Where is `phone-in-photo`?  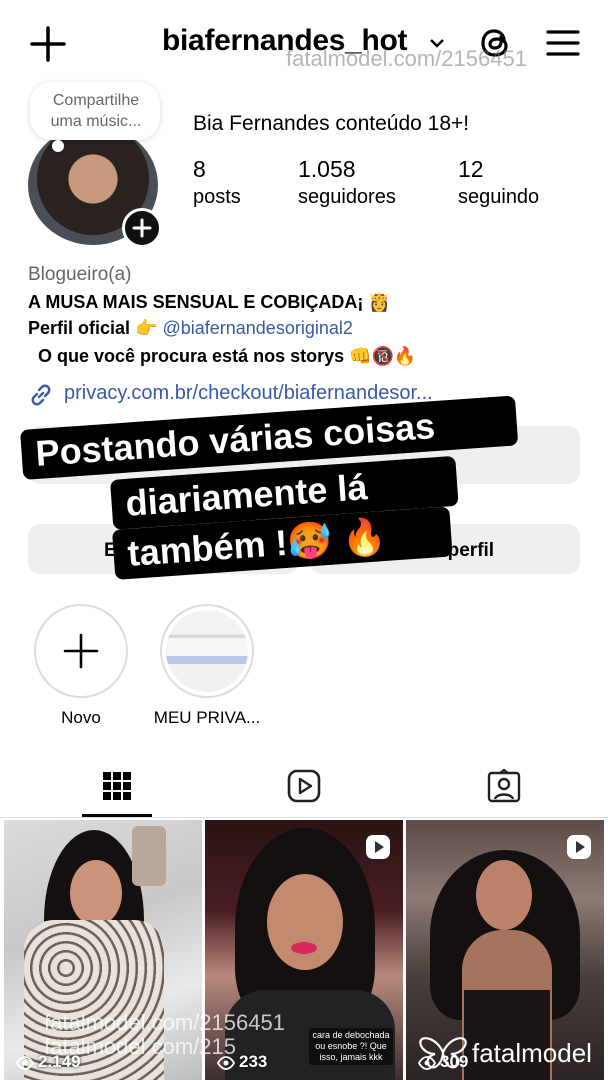
phone-in-photo is located at coordinates (149, 856).